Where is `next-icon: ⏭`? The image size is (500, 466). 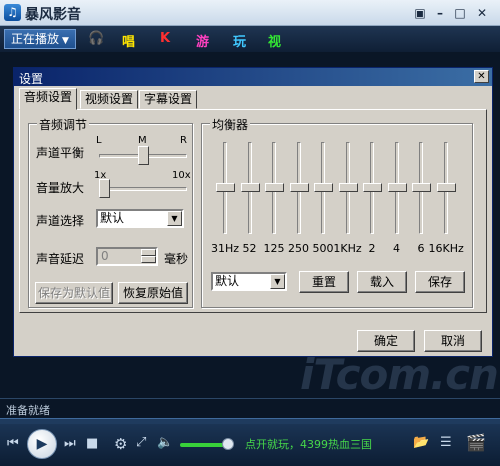 next-icon: ⏭ is located at coordinates (70, 443).